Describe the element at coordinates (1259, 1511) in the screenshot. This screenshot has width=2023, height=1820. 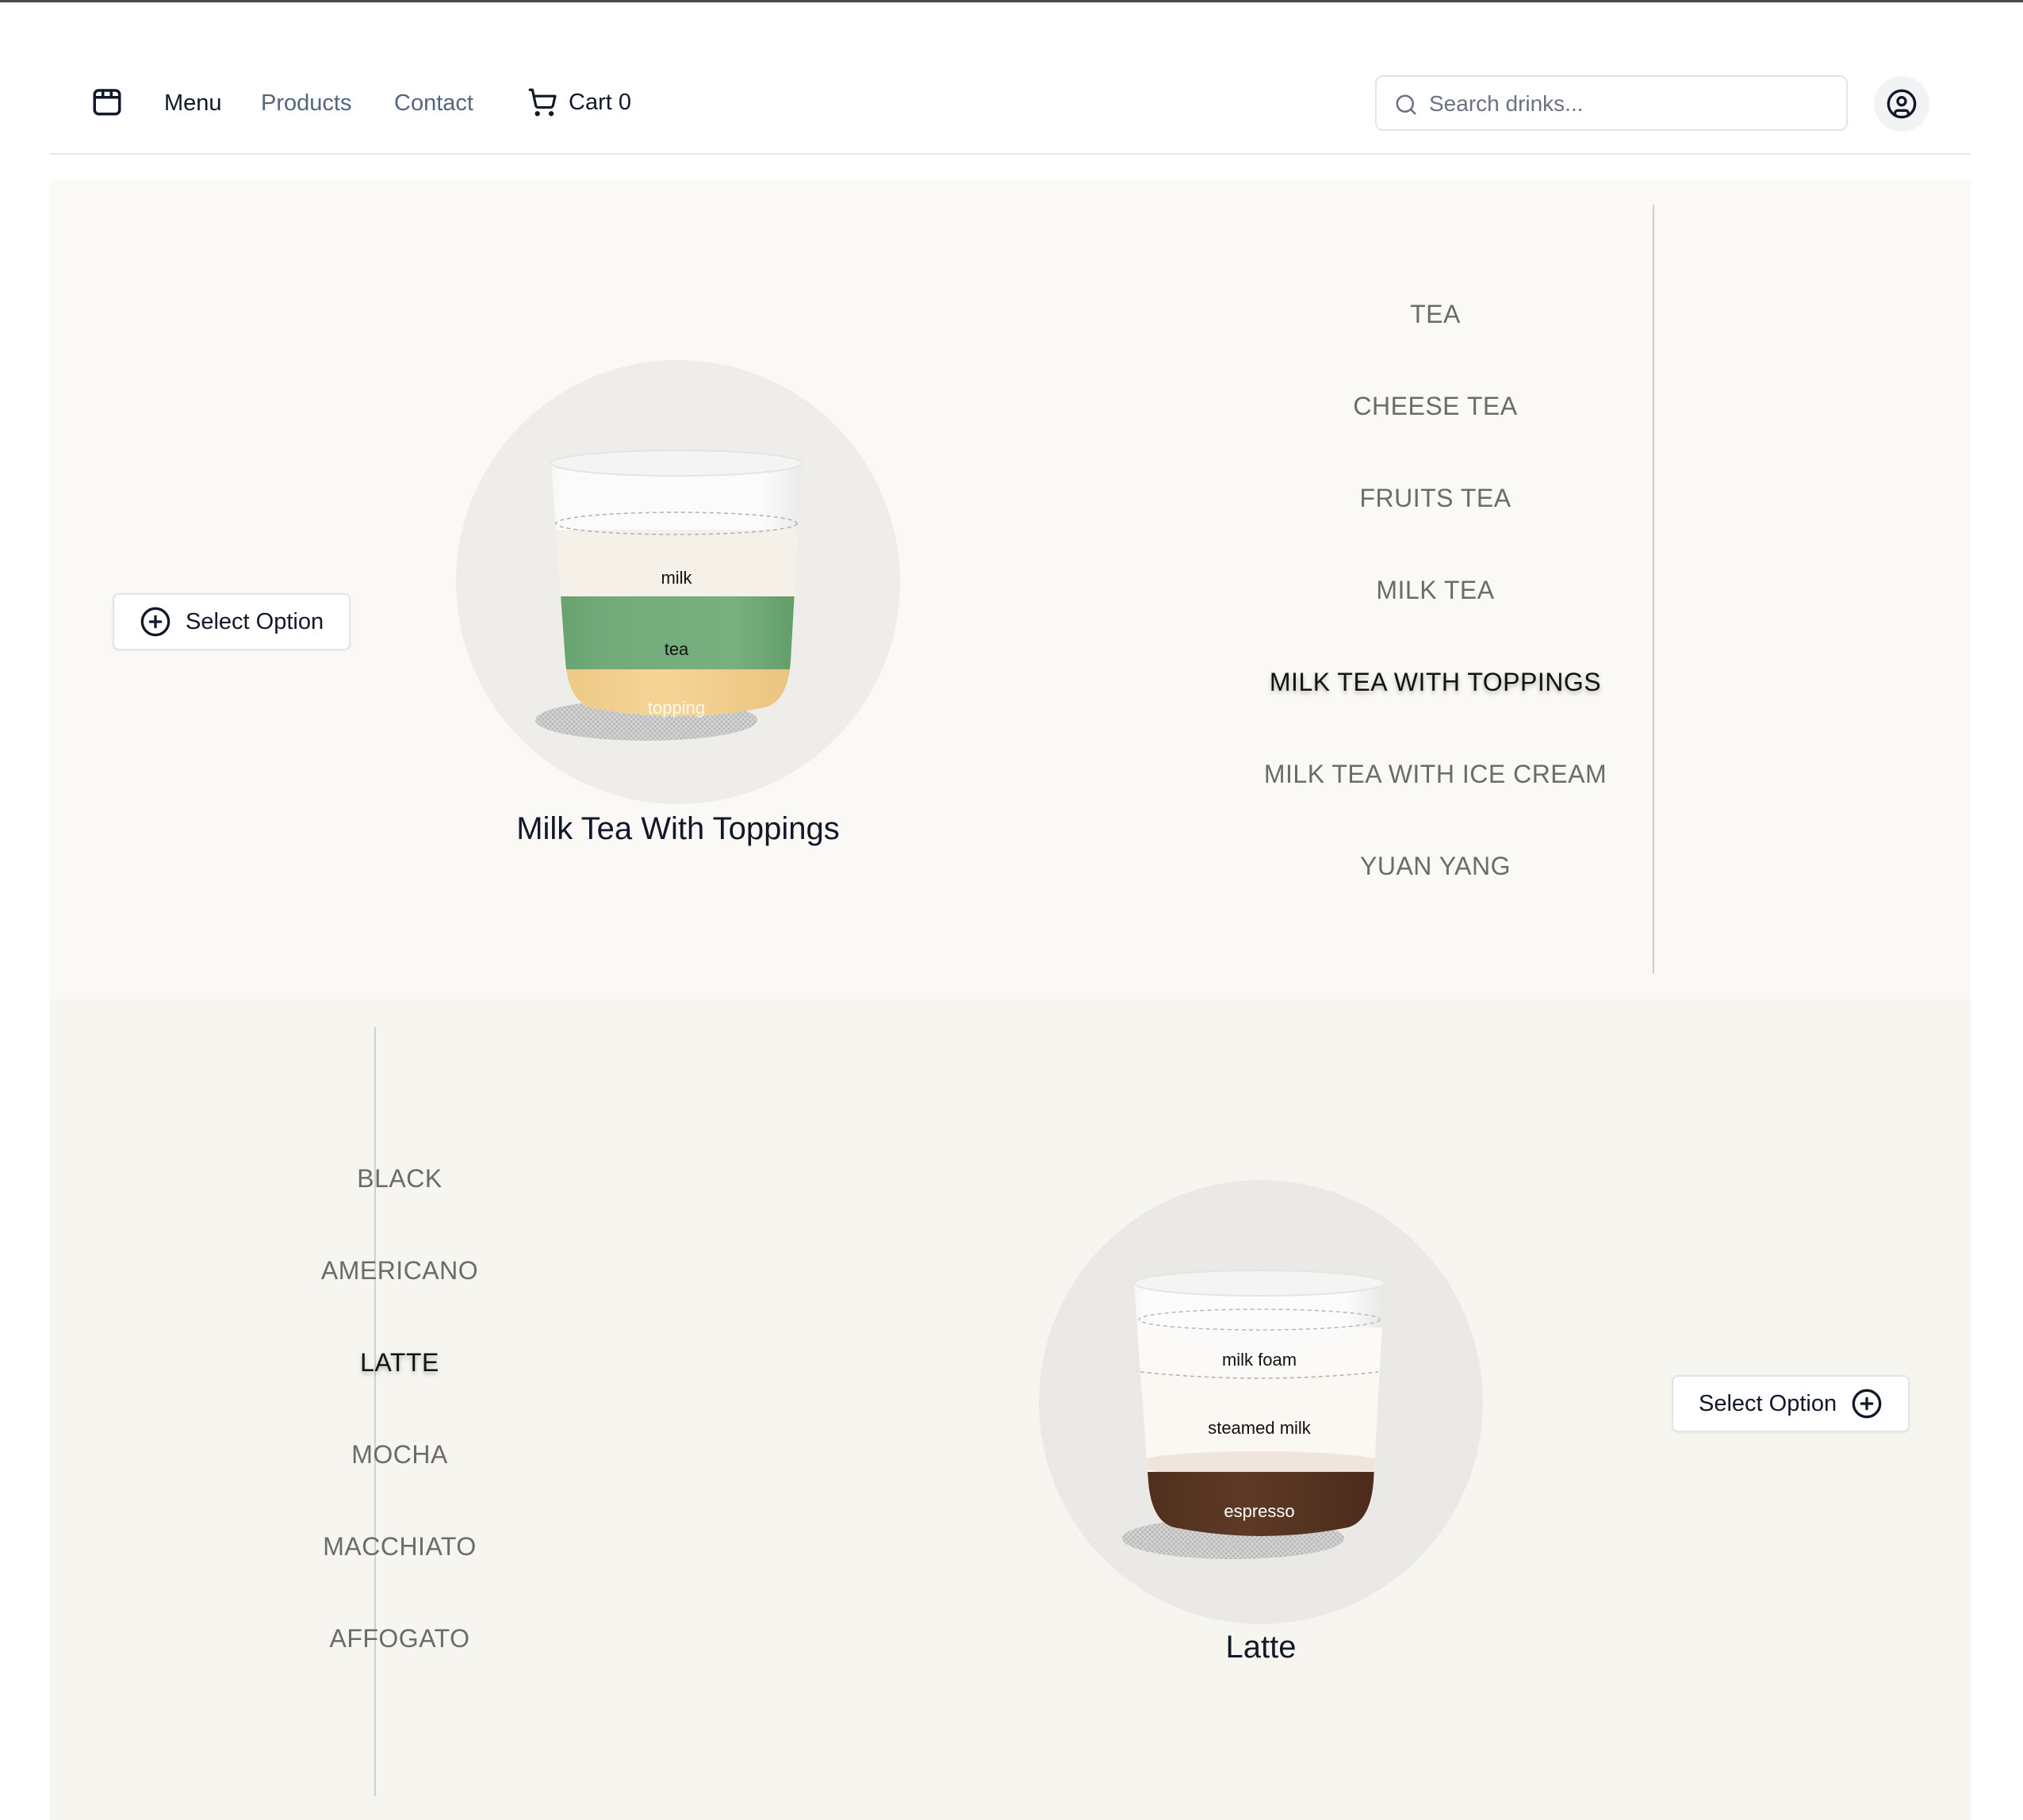
I see `espresso-label: espresso` at that location.